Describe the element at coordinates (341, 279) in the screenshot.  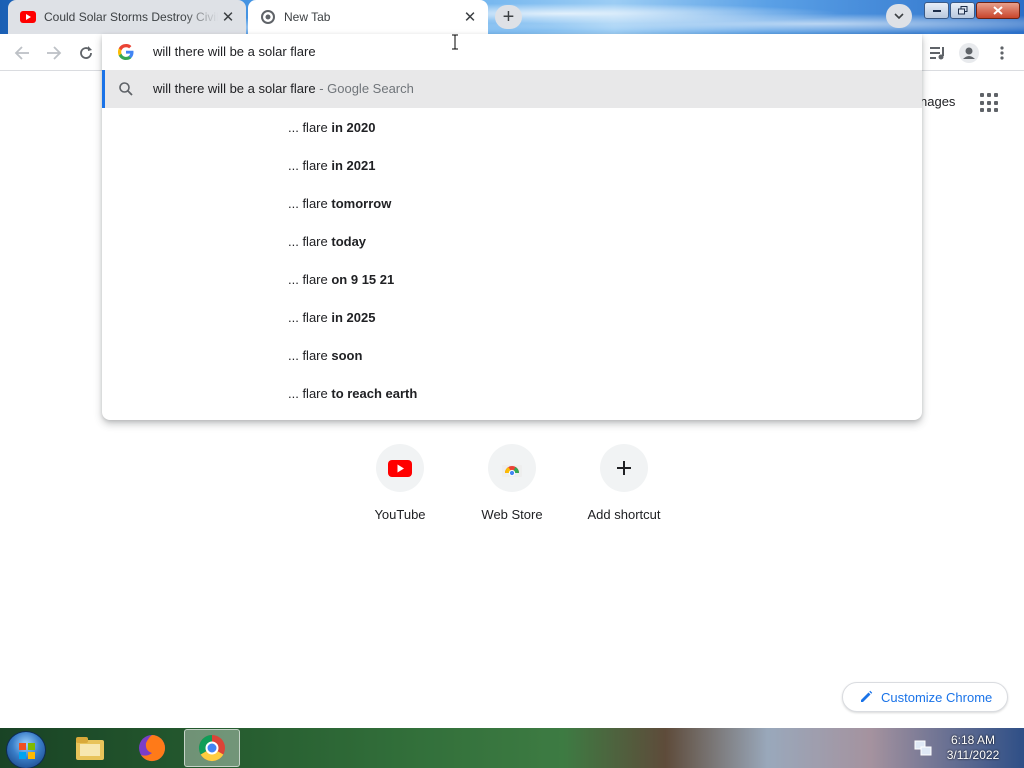
I see `suggestion-text: ... flare on 9 15 21` at that location.